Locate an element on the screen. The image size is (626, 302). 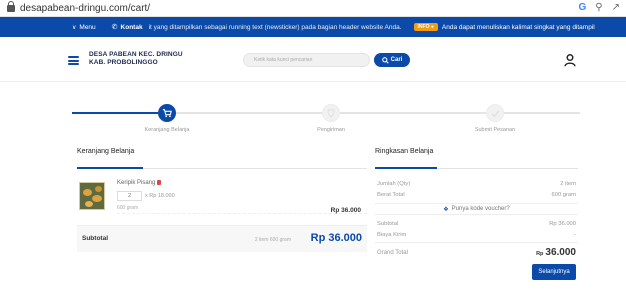
step-submit-label: Submit Pesanan is located at coordinates (495, 130).